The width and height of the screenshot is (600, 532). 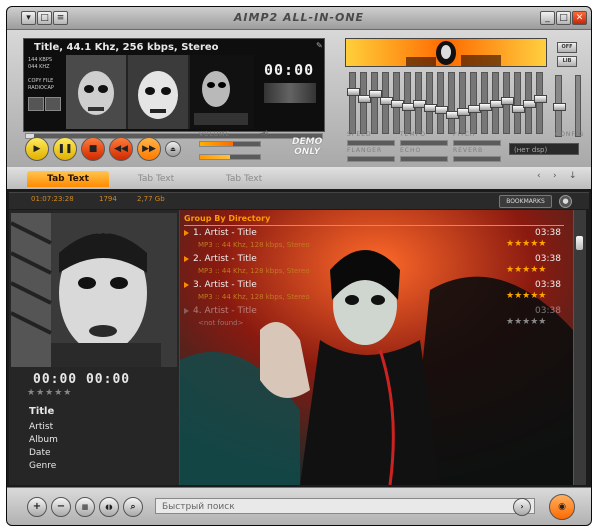 I want to click on volume-label: VOLUME, so click(x=215, y=134).